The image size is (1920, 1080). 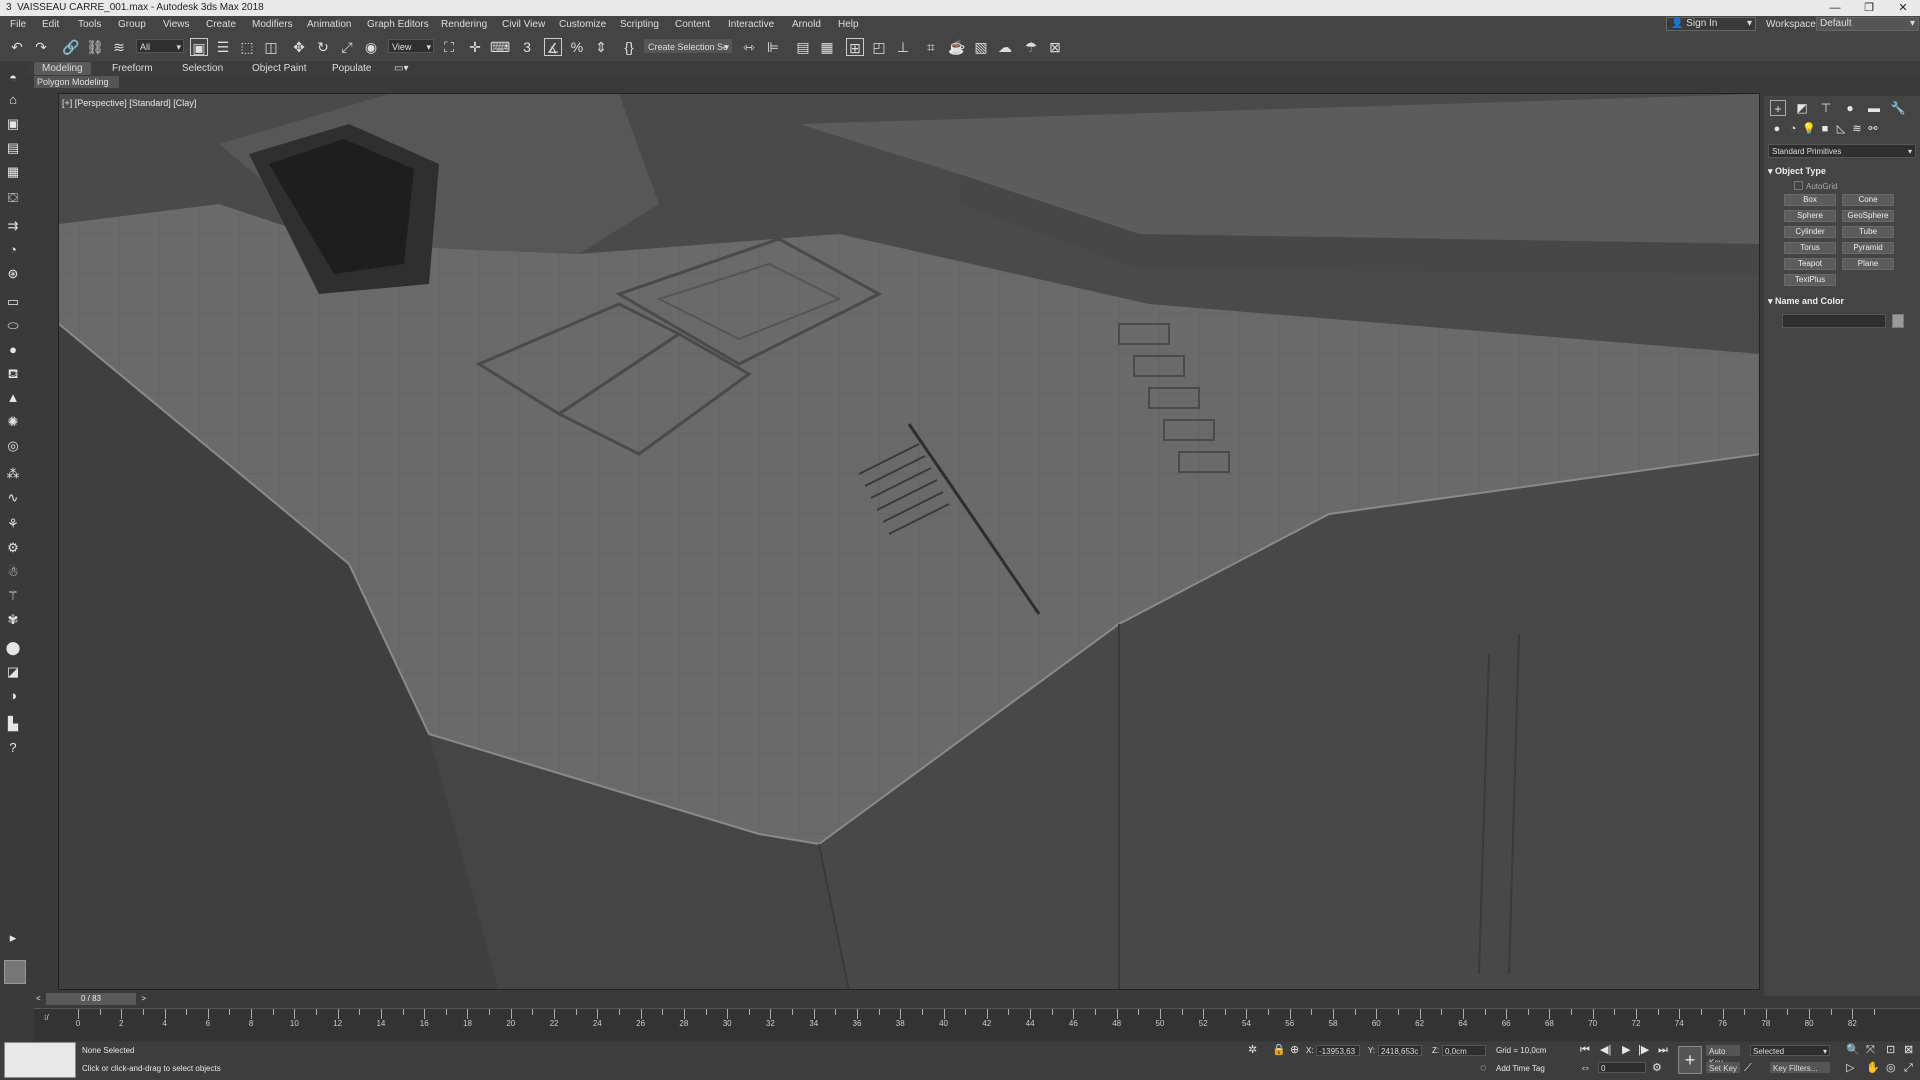 What do you see at coordinates (1793, 129) in the screenshot?
I see `shapes-icon: ◔` at bounding box center [1793, 129].